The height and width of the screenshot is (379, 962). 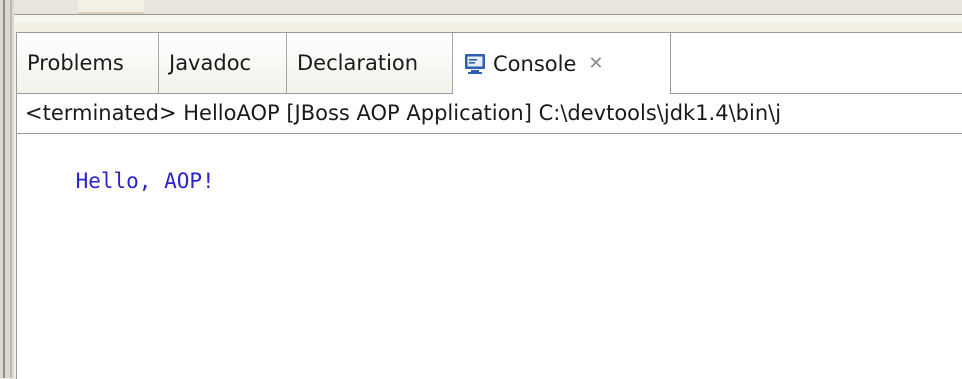 I want to click on tab-javadoc: Javadoc, so click(x=223, y=63).